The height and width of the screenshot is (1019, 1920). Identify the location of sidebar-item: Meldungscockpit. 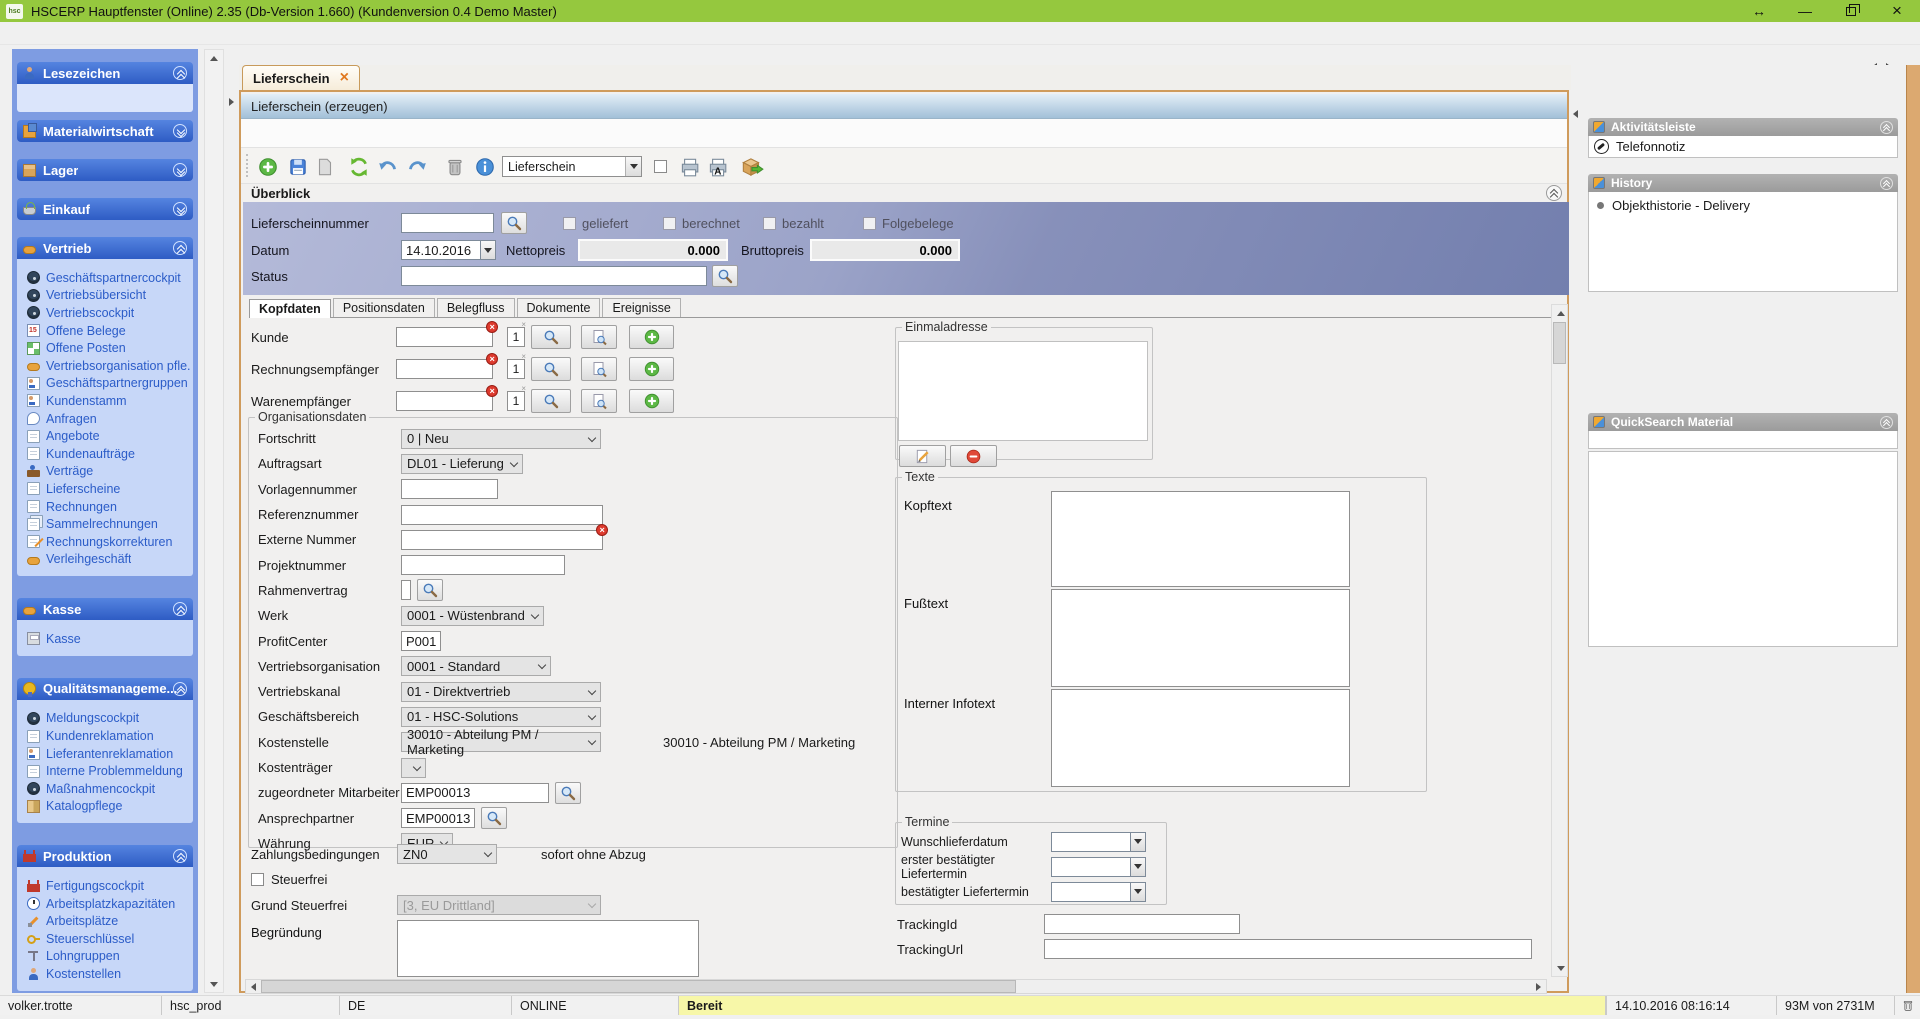
(109, 719).